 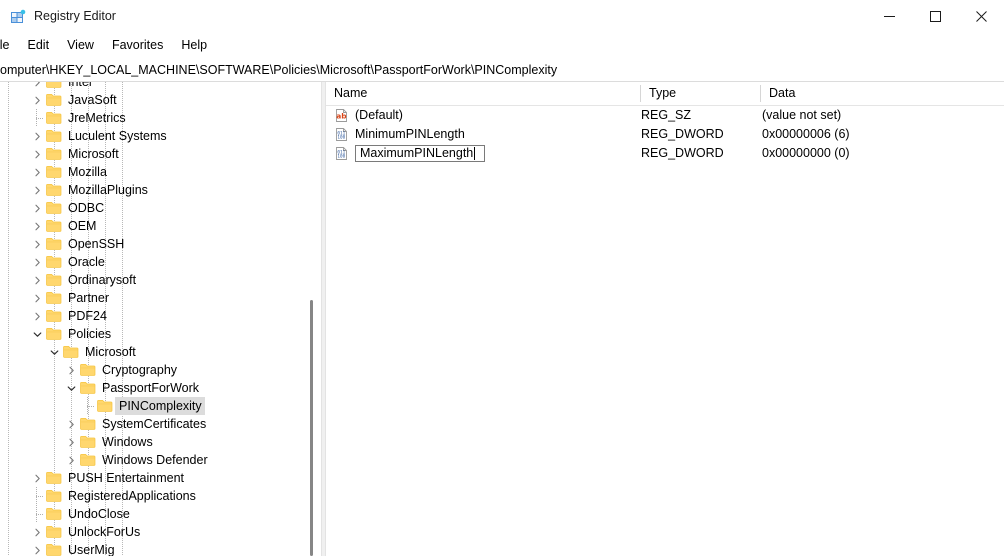 I want to click on tree-item-javasoft: JavaSoft, so click(x=156, y=100).